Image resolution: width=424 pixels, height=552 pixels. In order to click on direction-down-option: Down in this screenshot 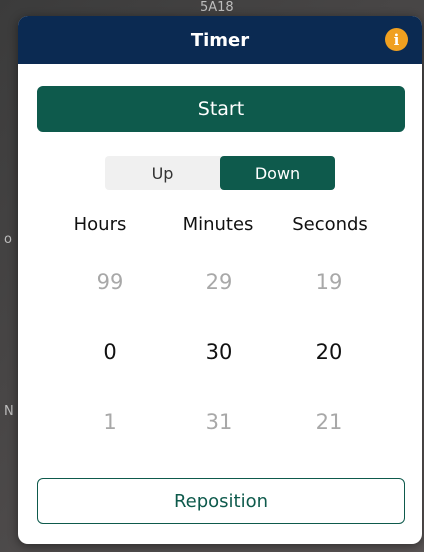, I will do `click(277, 173)`.